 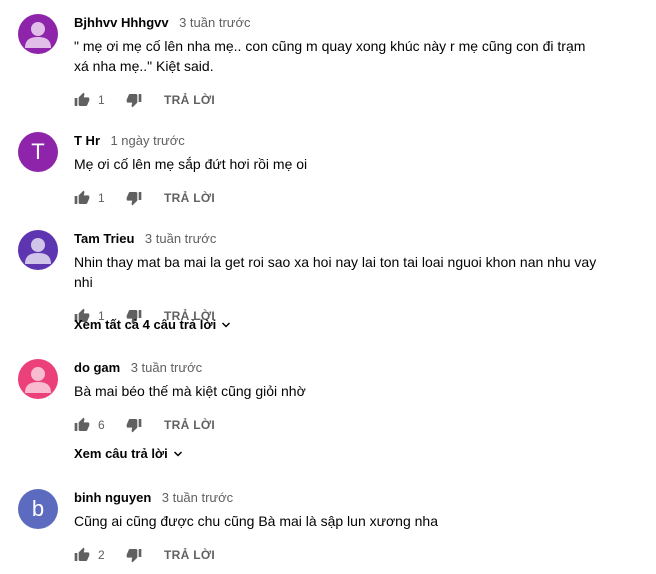 I want to click on comment-text: Bà mai béo thế mà kiệt cũng giỏi nhờ, so click(x=190, y=391).